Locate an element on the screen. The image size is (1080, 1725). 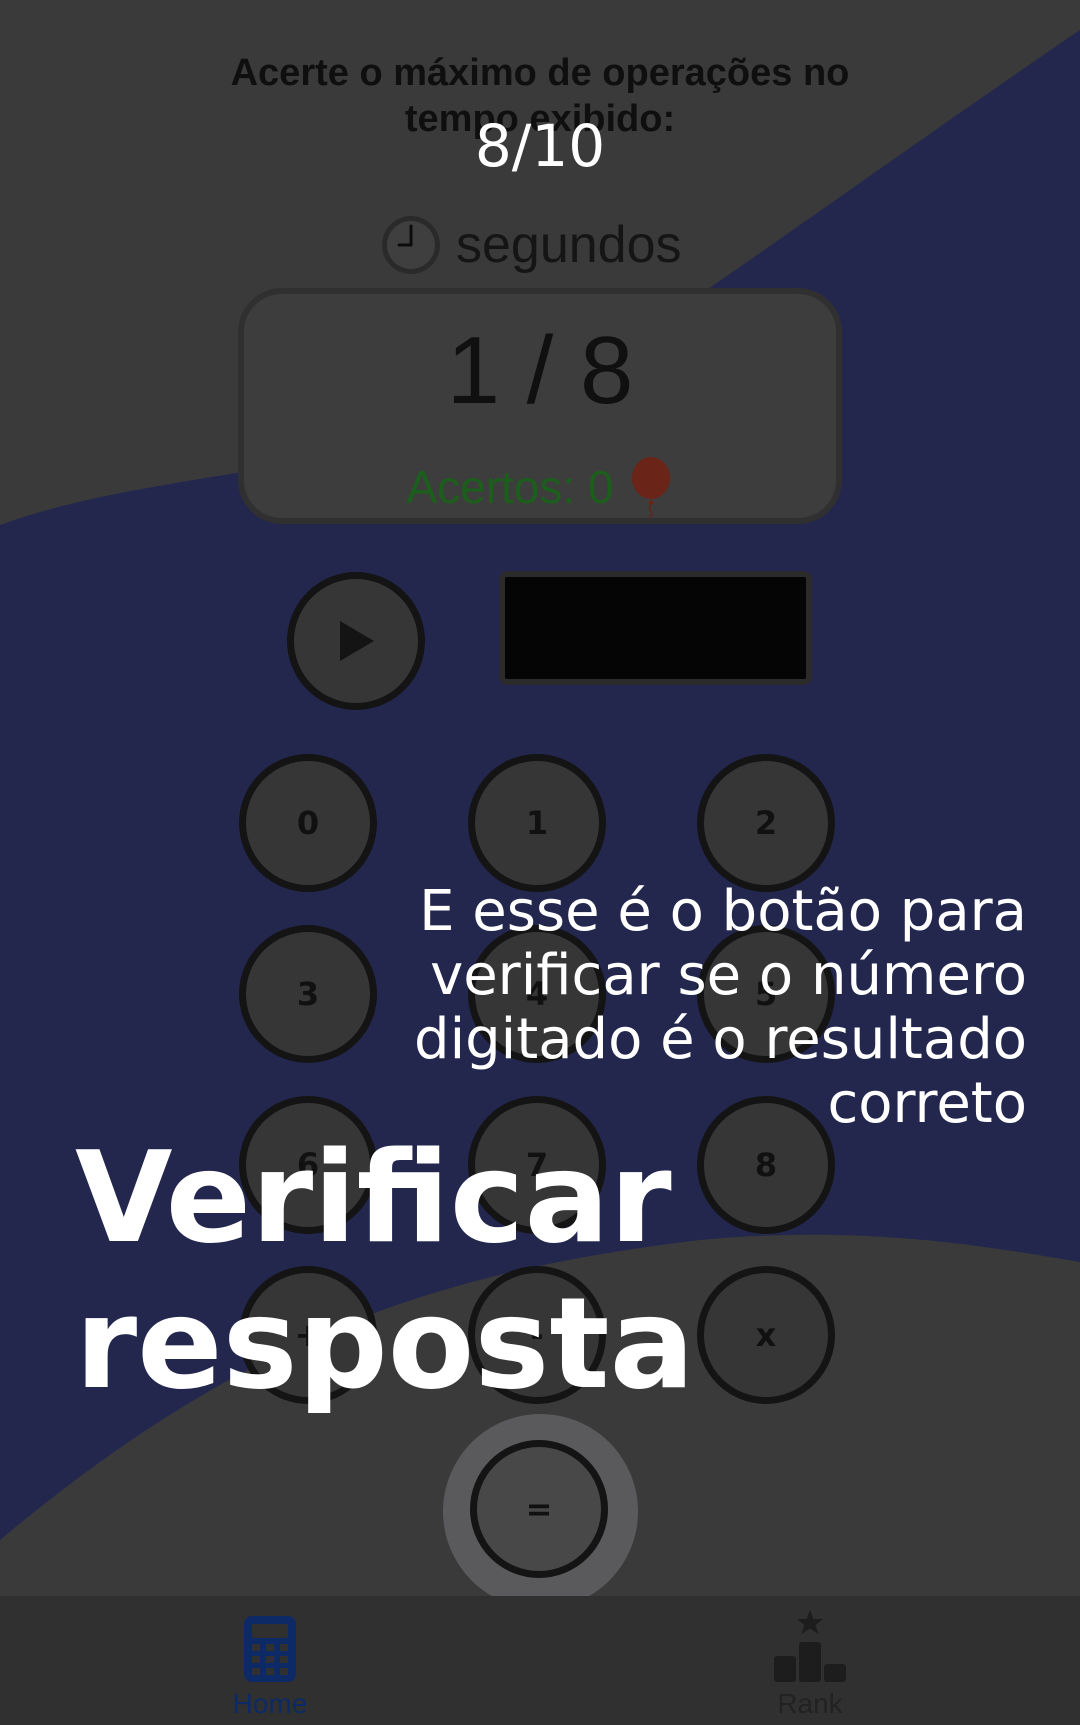
hits-row: Acertos: 0 is located at coordinates (540, 487).